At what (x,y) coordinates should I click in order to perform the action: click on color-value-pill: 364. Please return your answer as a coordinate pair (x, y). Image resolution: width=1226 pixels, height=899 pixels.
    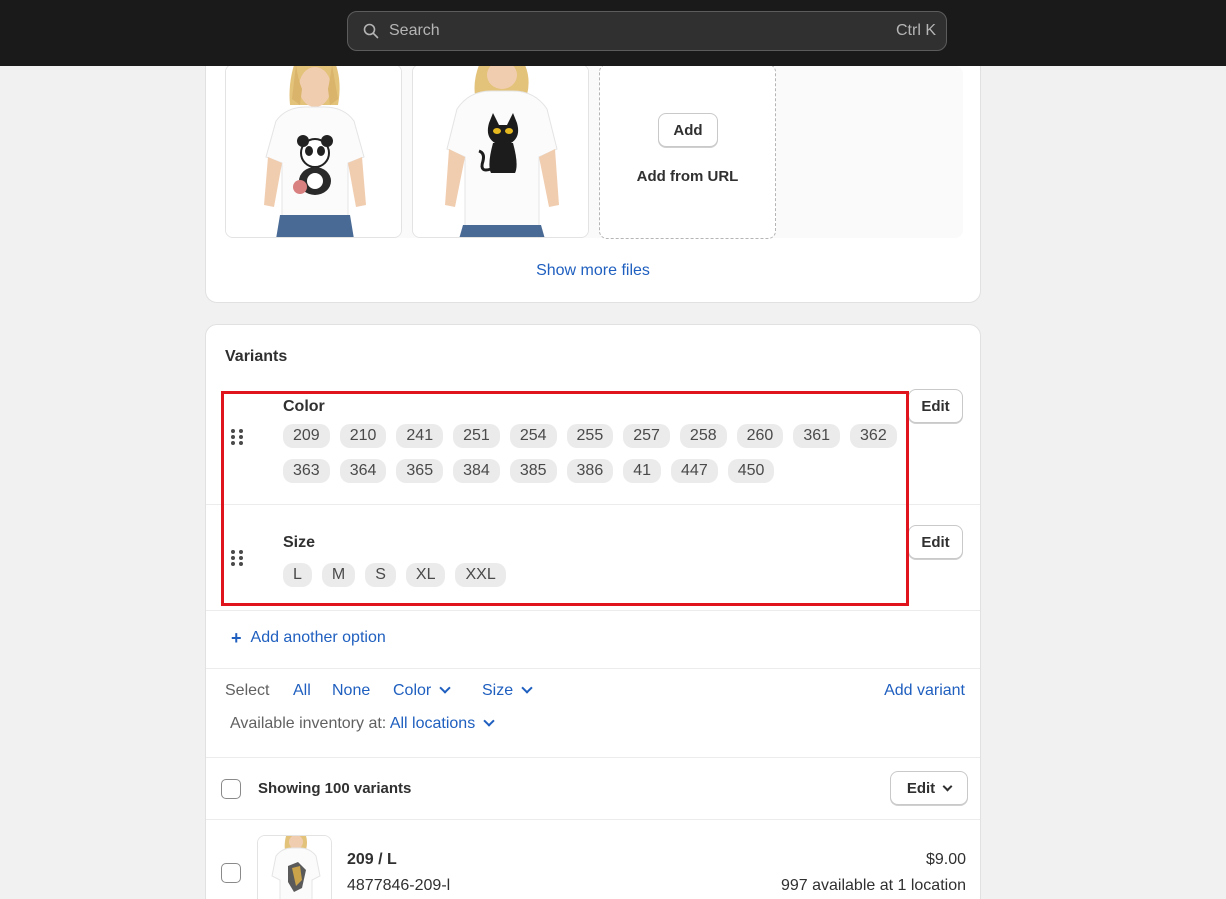
    Looking at the image, I should click on (363, 471).